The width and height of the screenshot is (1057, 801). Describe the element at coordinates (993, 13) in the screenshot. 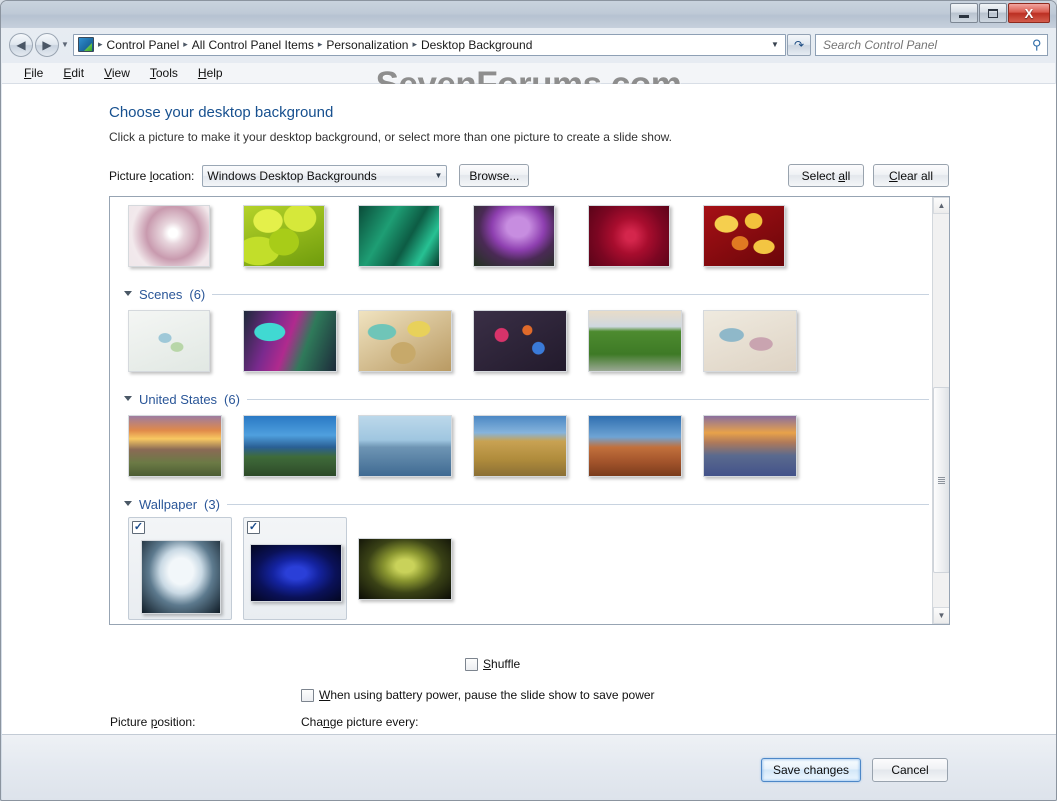

I see `maximize-button` at that location.